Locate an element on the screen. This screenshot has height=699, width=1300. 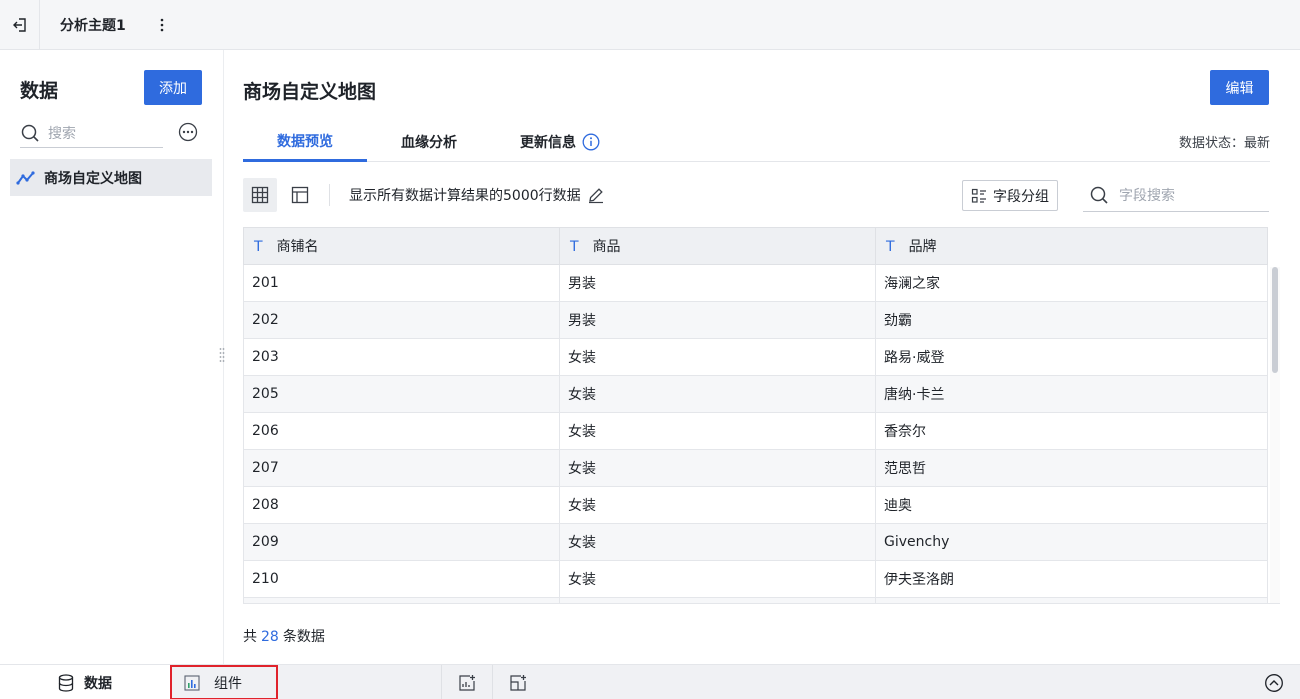
layout-view-button is located at coordinates (300, 195).